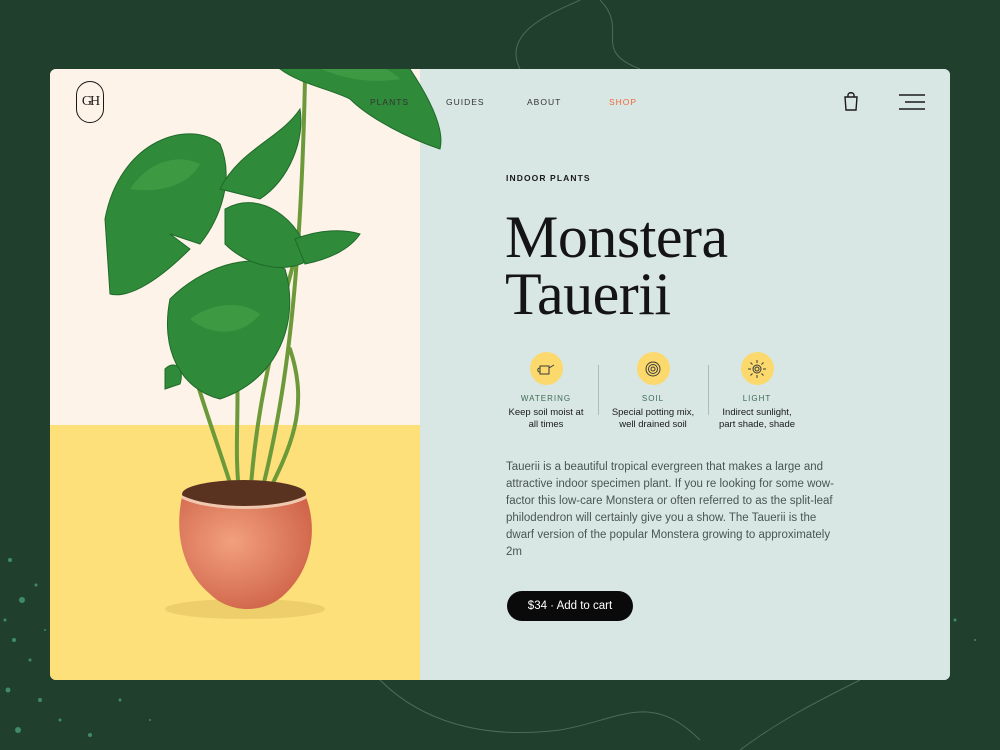 Image resolution: width=1000 pixels, height=750 pixels. Describe the element at coordinates (546, 398) in the screenshot. I see `feature-label: WATERING` at that location.